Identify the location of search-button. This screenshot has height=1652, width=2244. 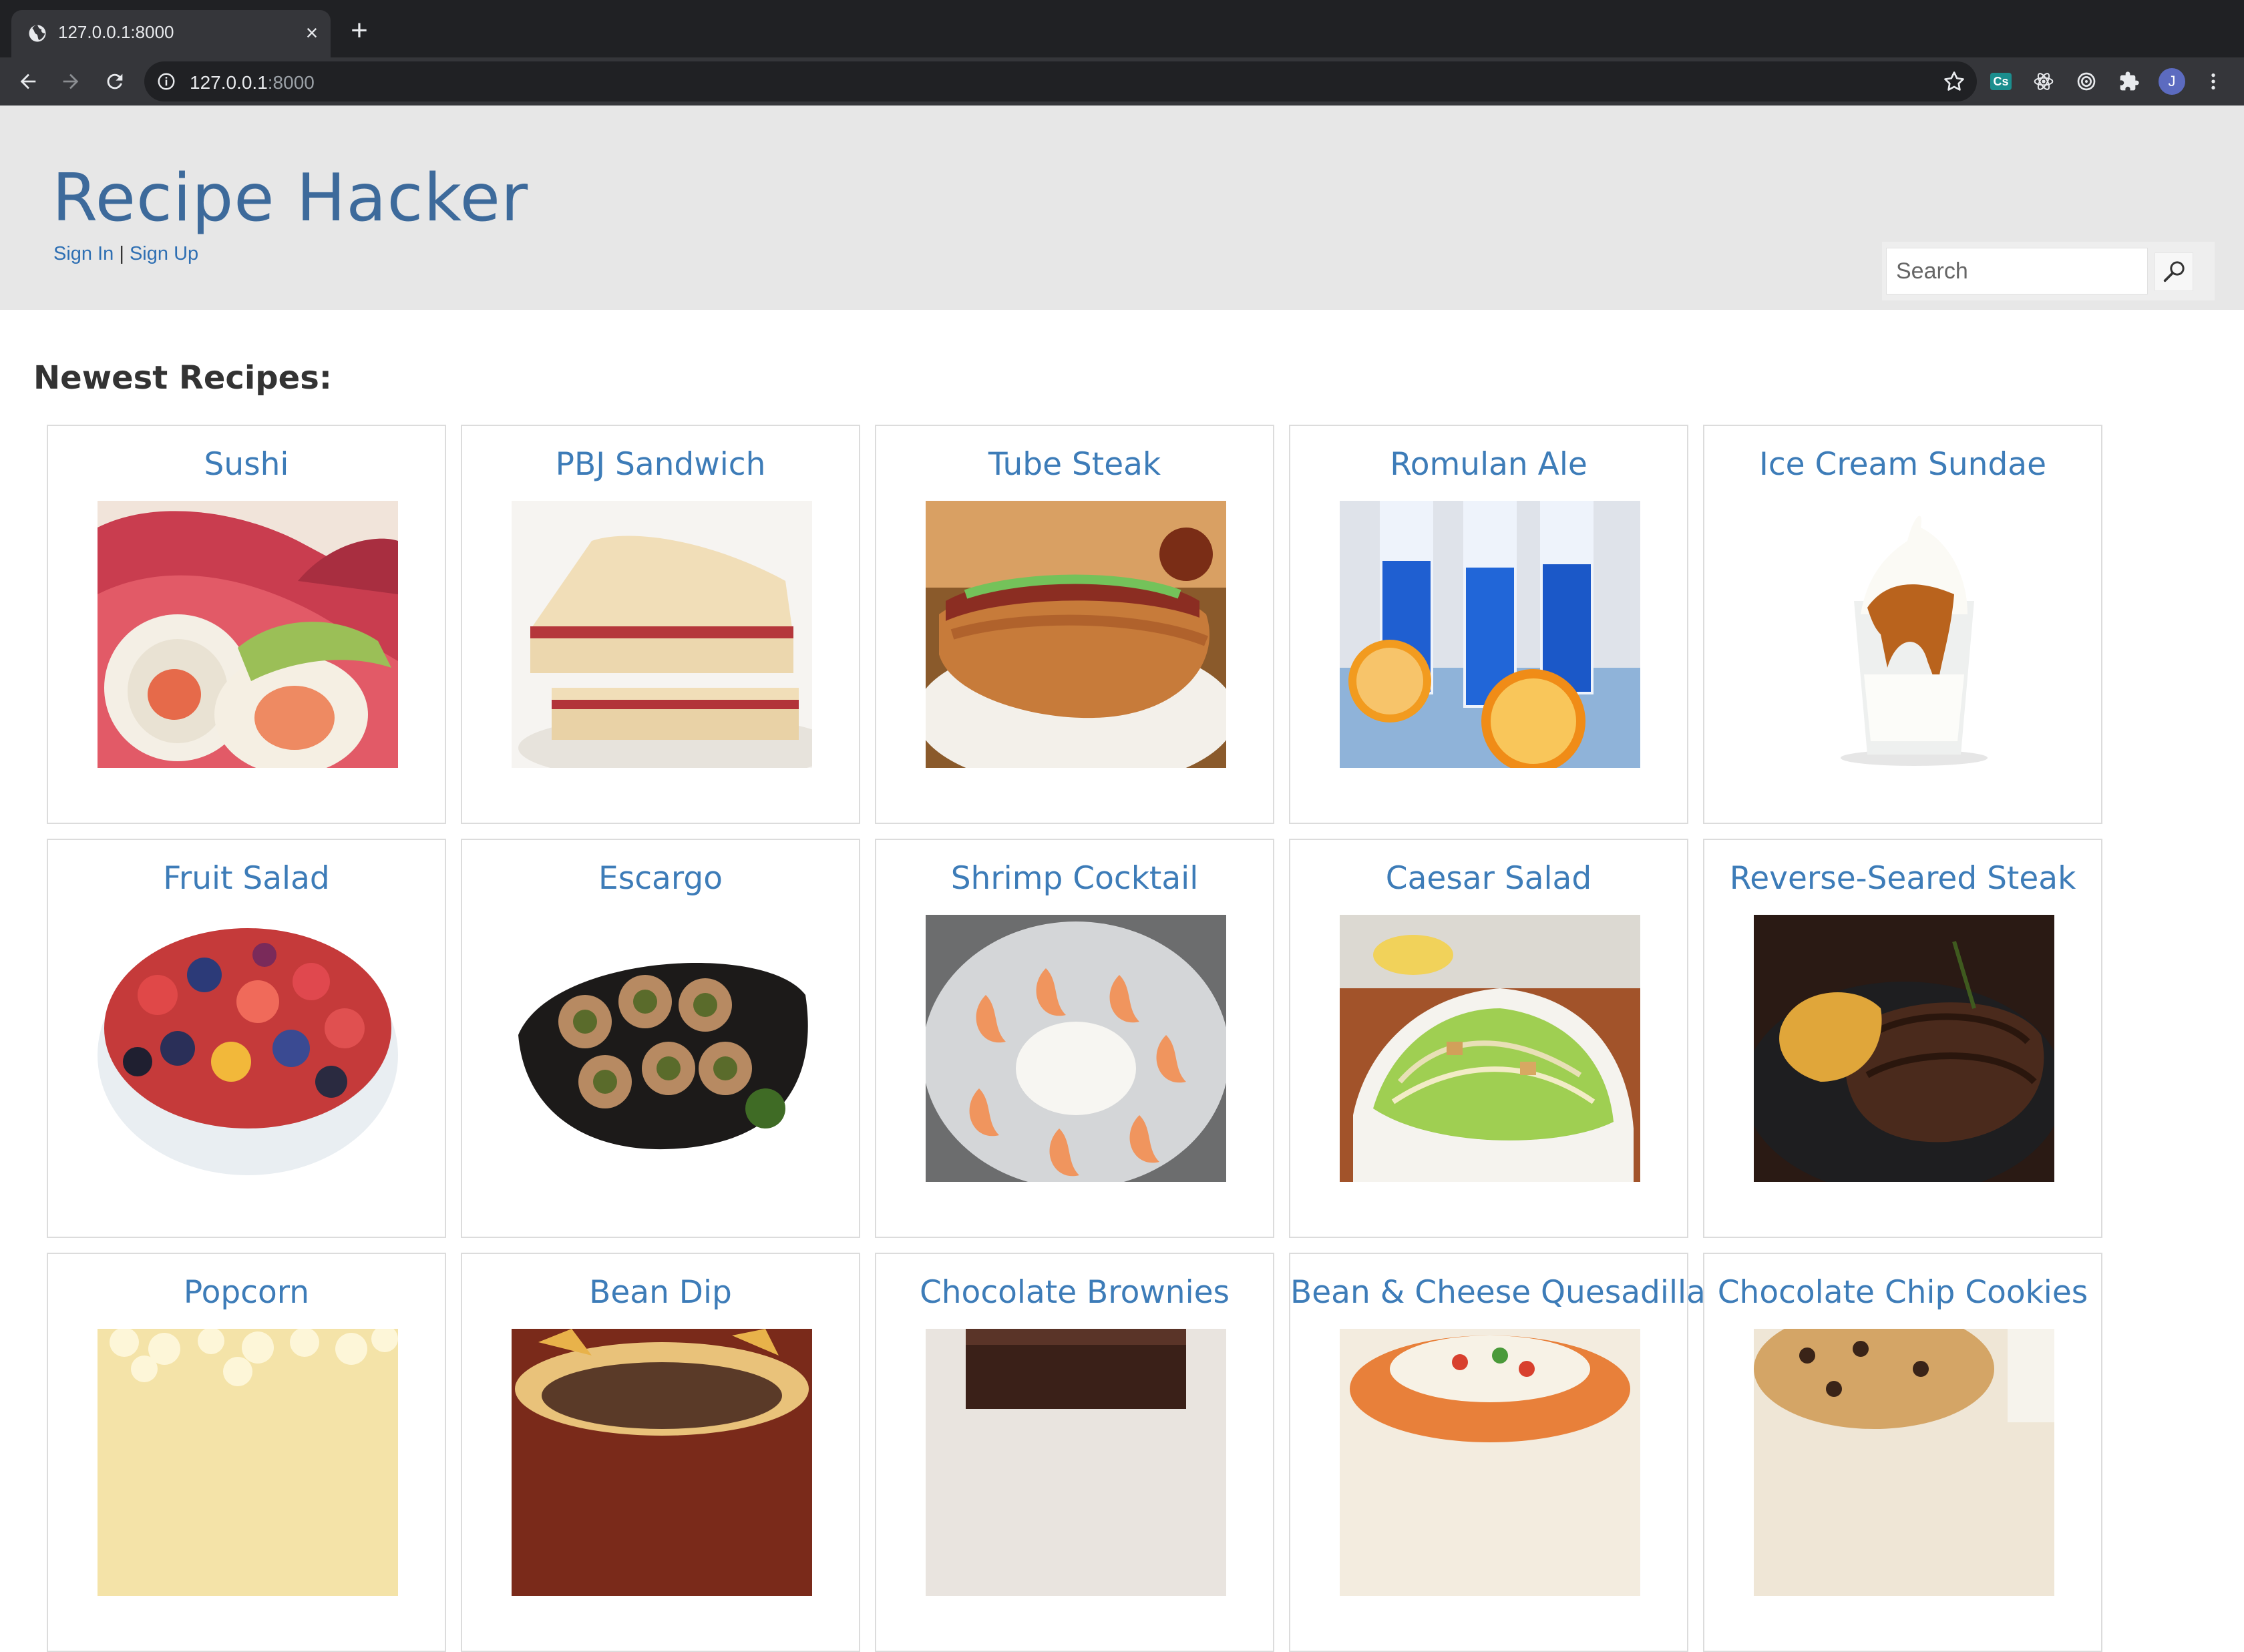
(2174, 271).